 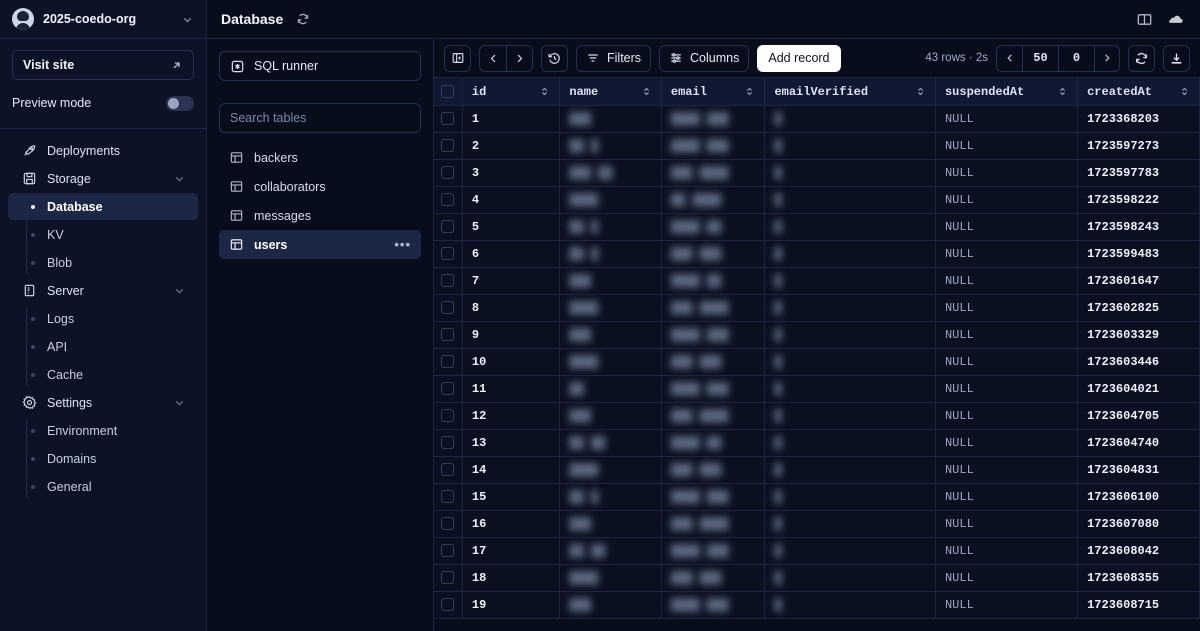 I want to click on sidebar-item-environment: Environment, so click(x=103, y=430).